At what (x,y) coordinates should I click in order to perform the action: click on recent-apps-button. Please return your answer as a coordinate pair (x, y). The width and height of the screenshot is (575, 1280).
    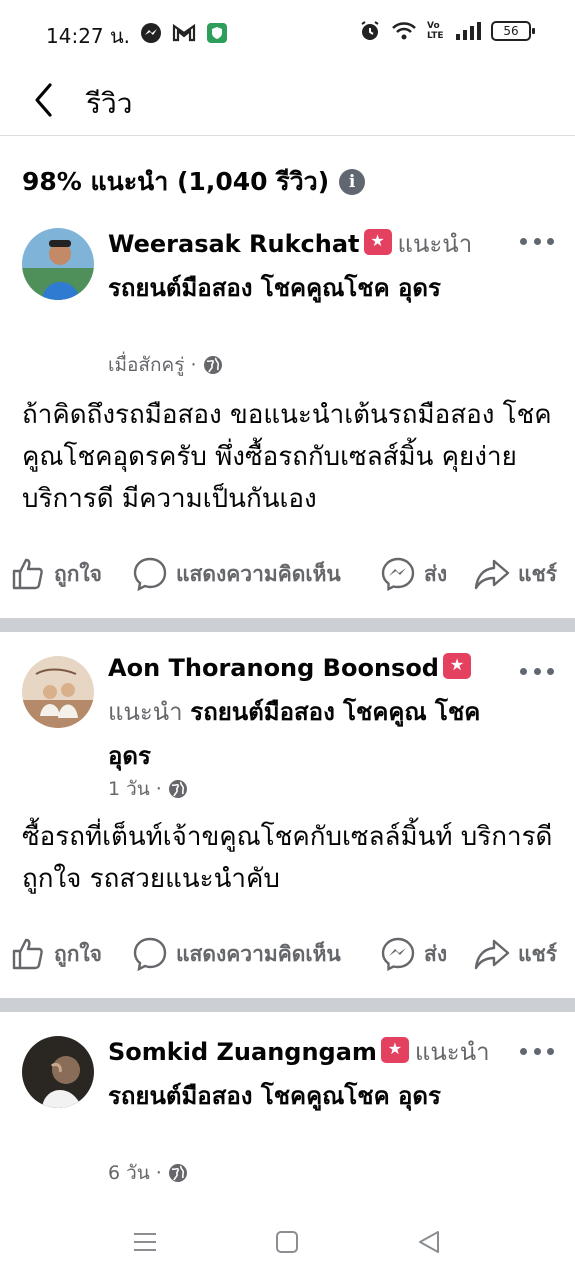
    Looking at the image, I should click on (145, 1242).